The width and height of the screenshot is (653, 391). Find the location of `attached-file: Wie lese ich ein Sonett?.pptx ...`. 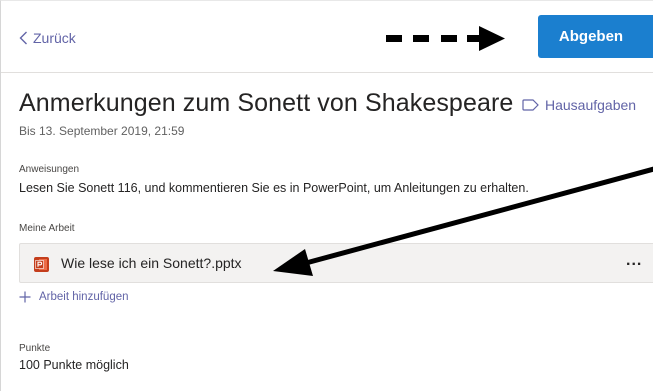

attached-file: Wie lese ich ein Sonett?.pptx ... is located at coordinates (336, 263).